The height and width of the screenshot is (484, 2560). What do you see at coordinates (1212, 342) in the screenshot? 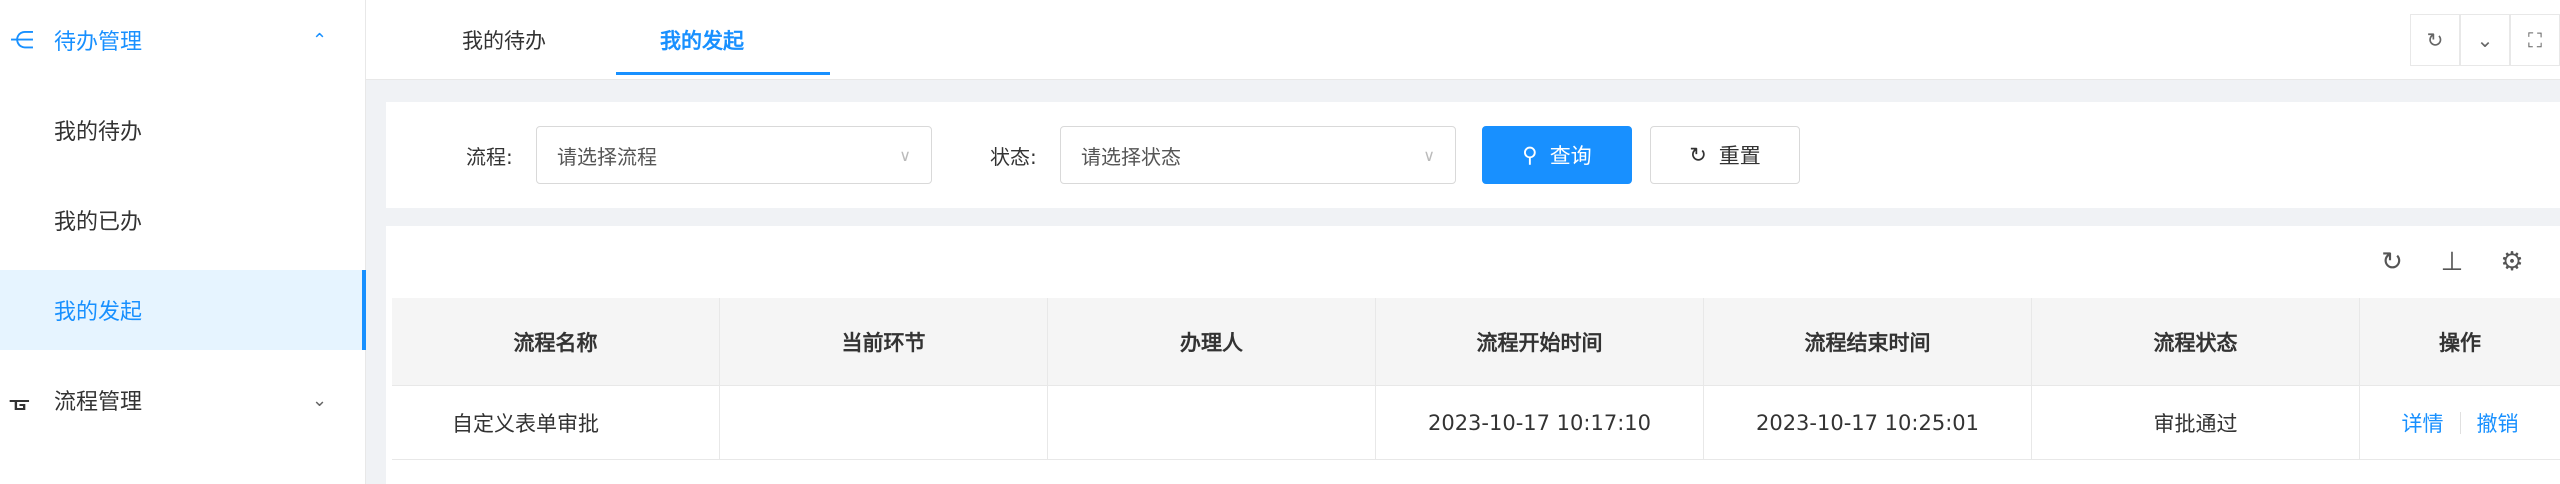
I see `column-header: 办理人` at bounding box center [1212, 342].